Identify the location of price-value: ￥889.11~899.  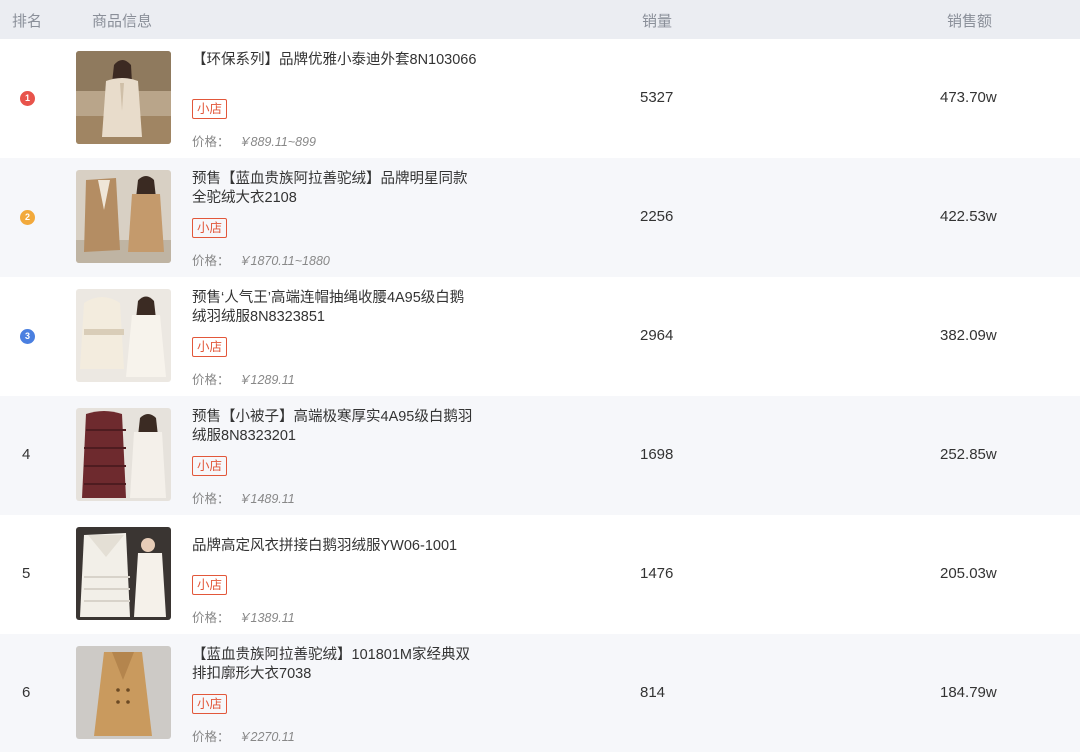
(277, 142).